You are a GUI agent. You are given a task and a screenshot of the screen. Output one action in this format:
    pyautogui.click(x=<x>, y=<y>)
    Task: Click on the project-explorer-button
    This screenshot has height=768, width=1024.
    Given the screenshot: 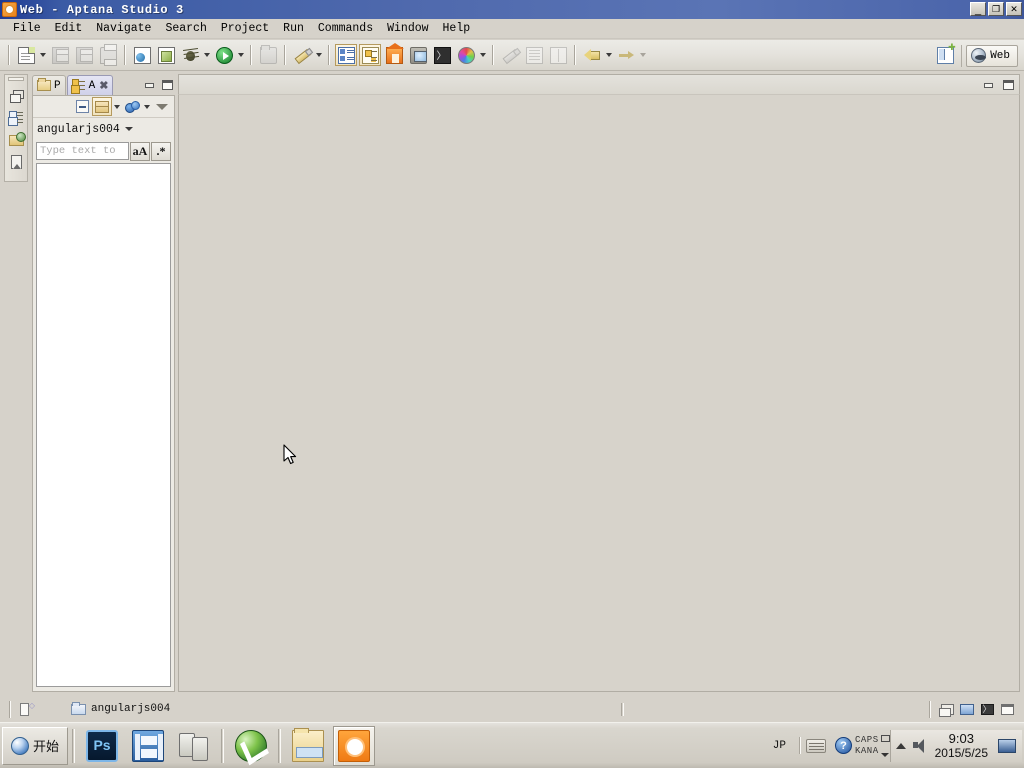 What is the action you would take?
    pyautogui.click(x=16, y=140)
    